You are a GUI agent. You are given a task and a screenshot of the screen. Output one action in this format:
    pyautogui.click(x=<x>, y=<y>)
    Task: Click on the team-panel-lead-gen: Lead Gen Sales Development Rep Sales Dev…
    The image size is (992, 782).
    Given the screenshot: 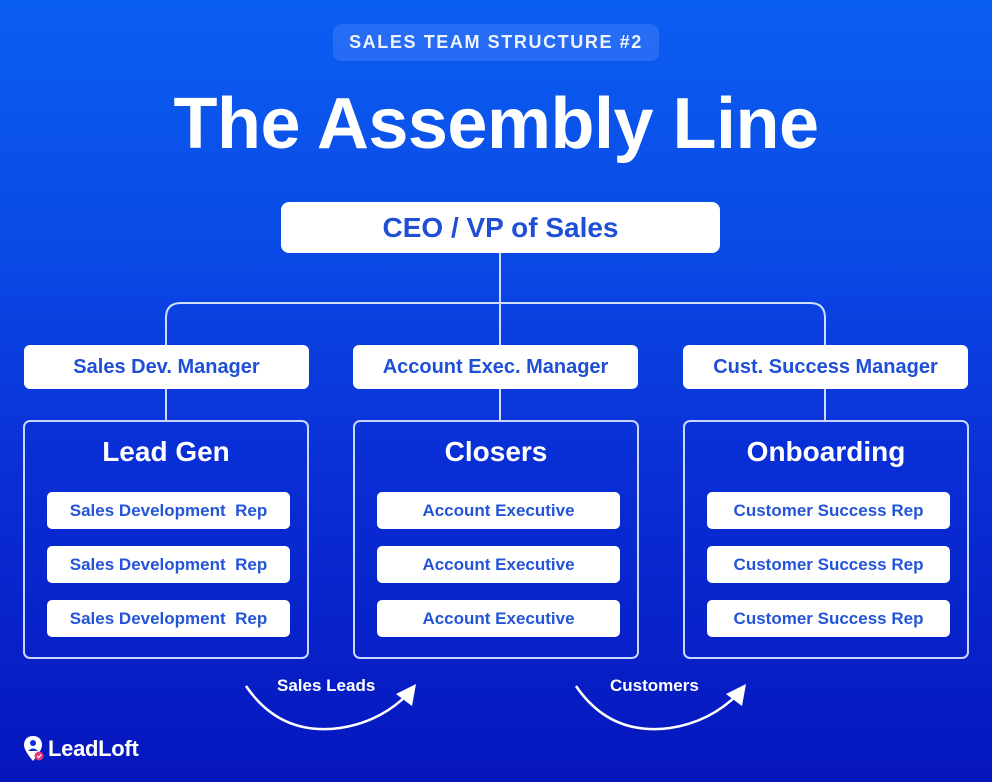 What is the action you would take?
    pyautogui.click(x=166, y=539)
    